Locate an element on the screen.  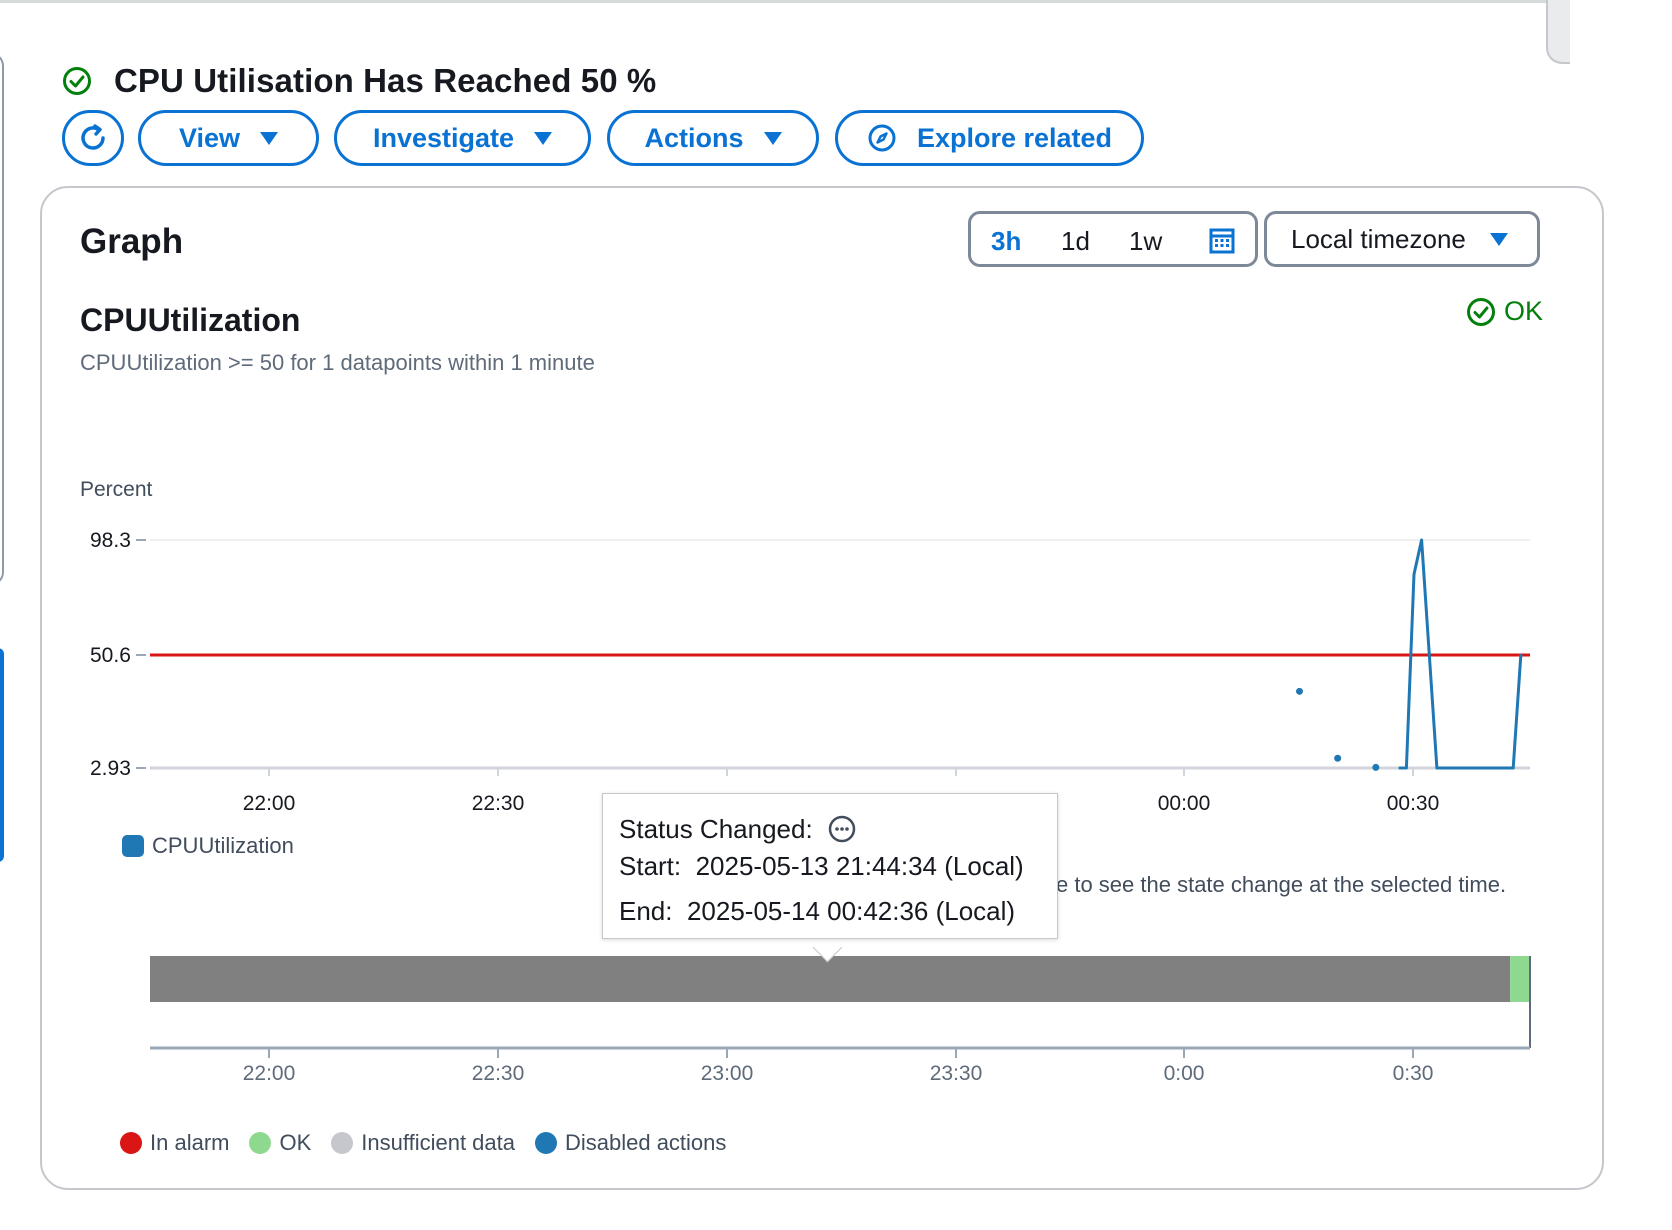
tooltip-title-row: Status Changed: is located at coordinates (830, 828).